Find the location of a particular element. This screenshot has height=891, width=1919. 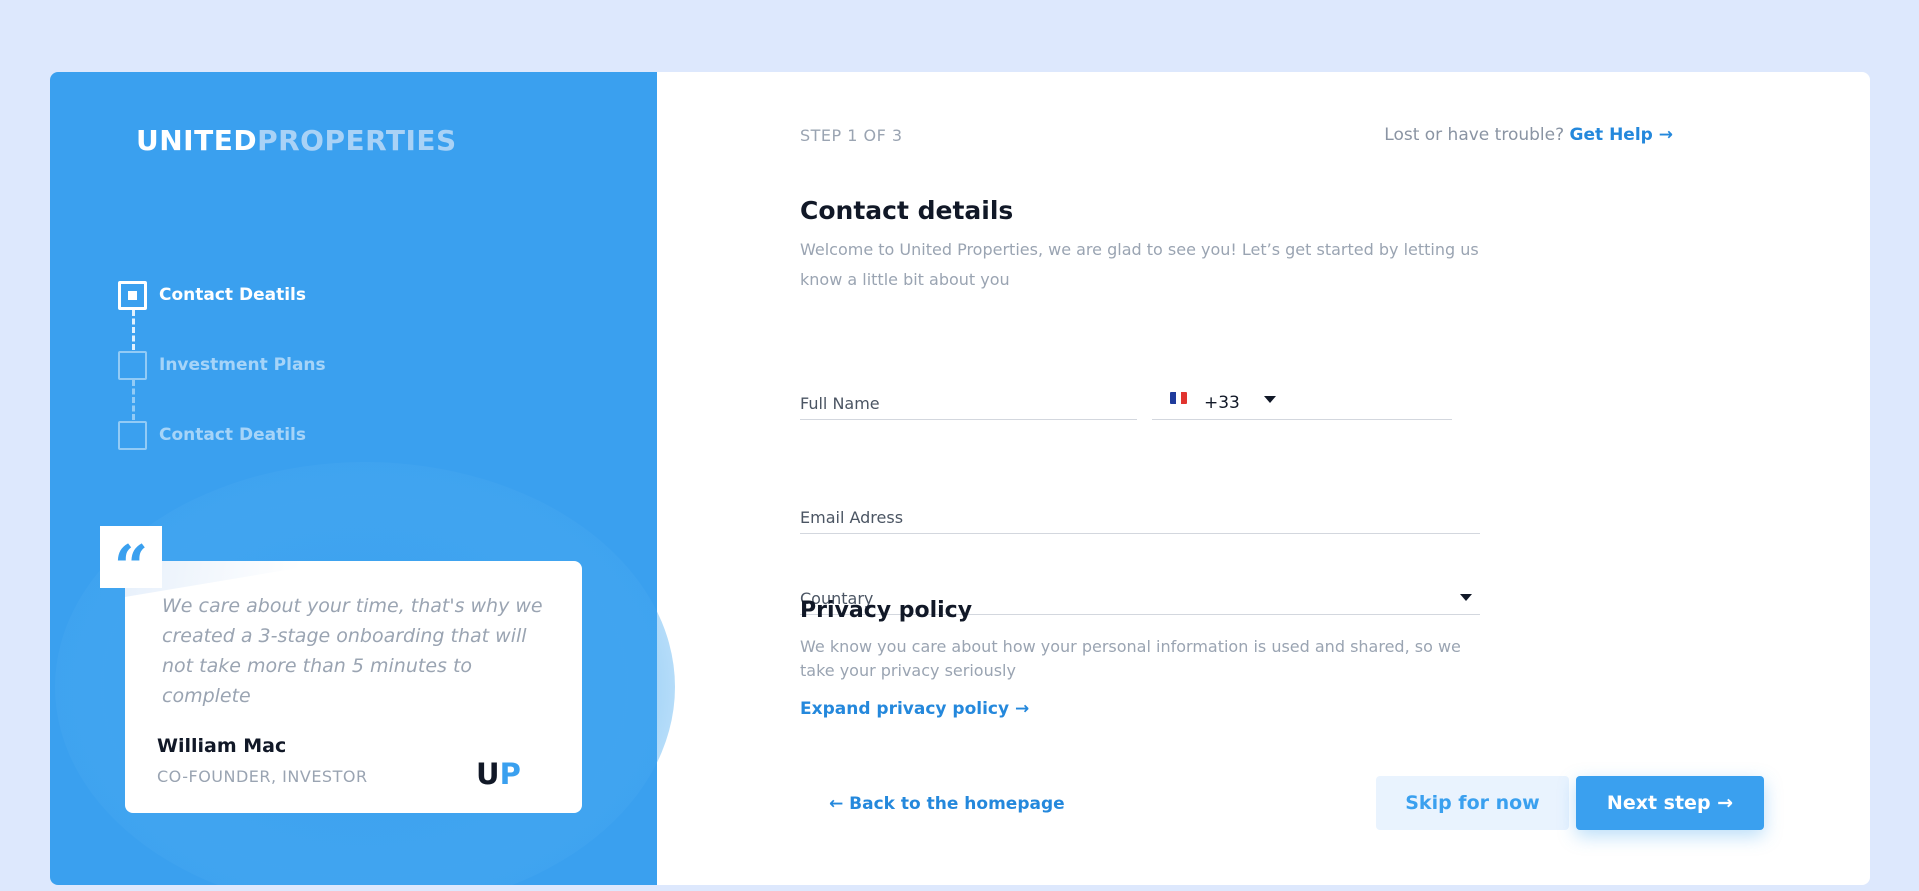

phone-code: +33 is located at coordinates (1222, 403).